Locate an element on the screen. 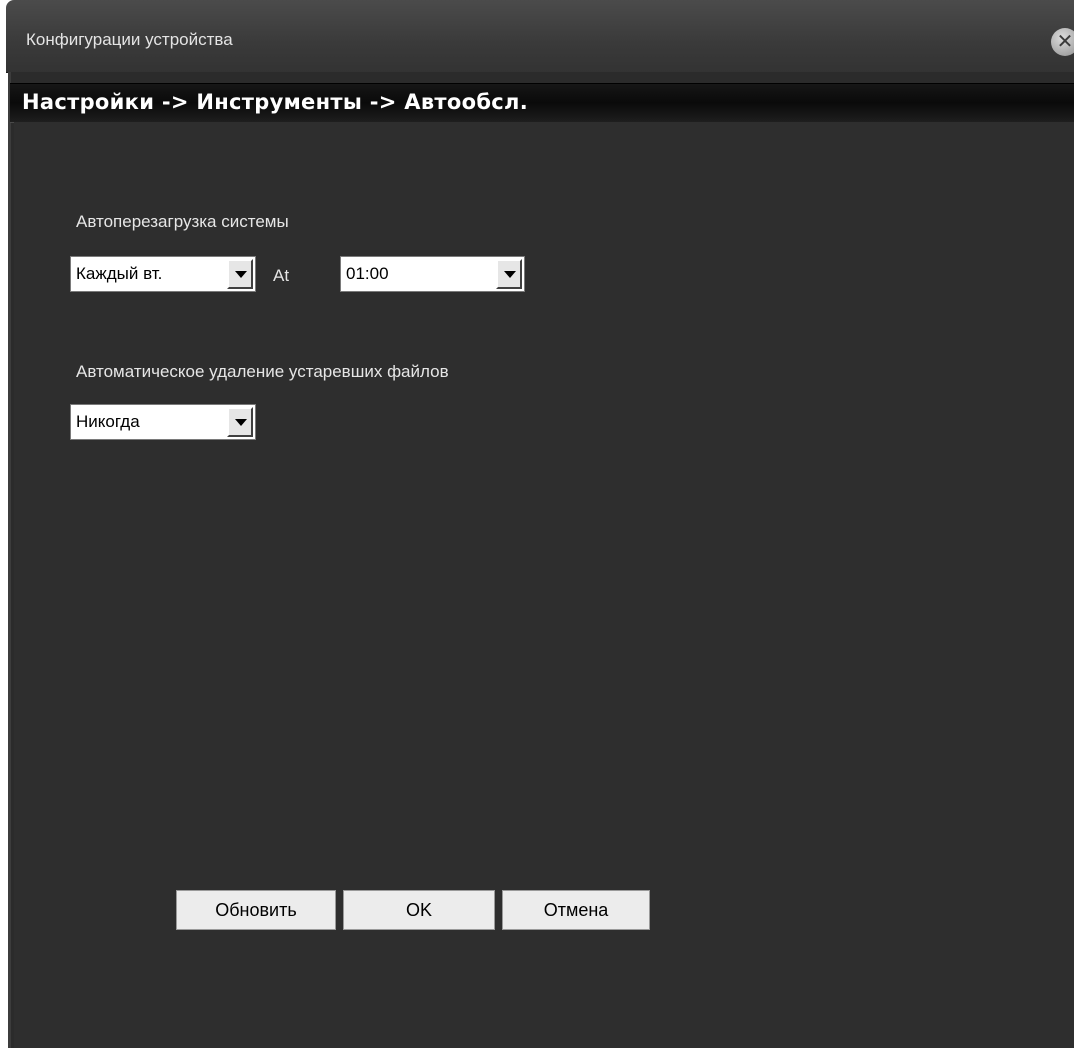 Image resolution: width=1074 pixels, height=1048 pixels. title-bar: Конфигурации устройства ✕ is located at coordinates (540, 36).